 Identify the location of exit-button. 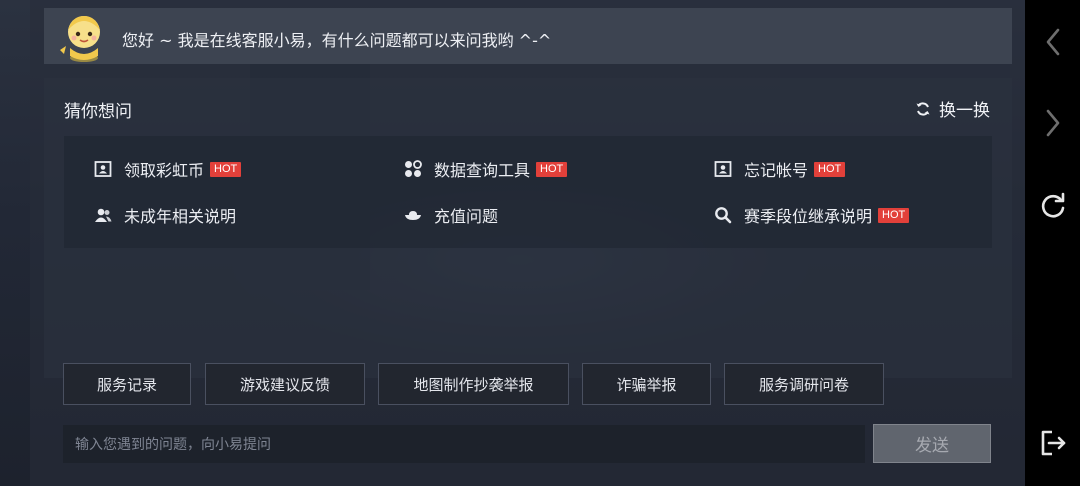
(1052, 443).